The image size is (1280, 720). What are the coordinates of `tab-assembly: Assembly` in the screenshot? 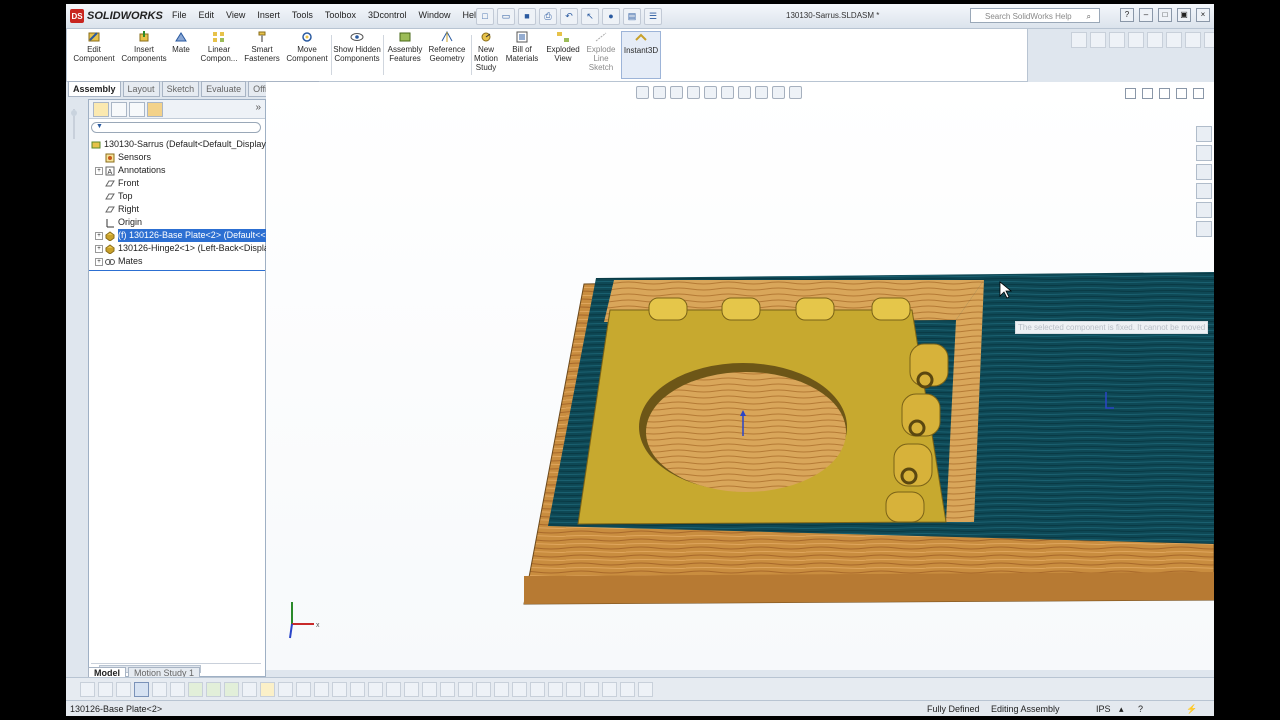 It's located at (94, 89).